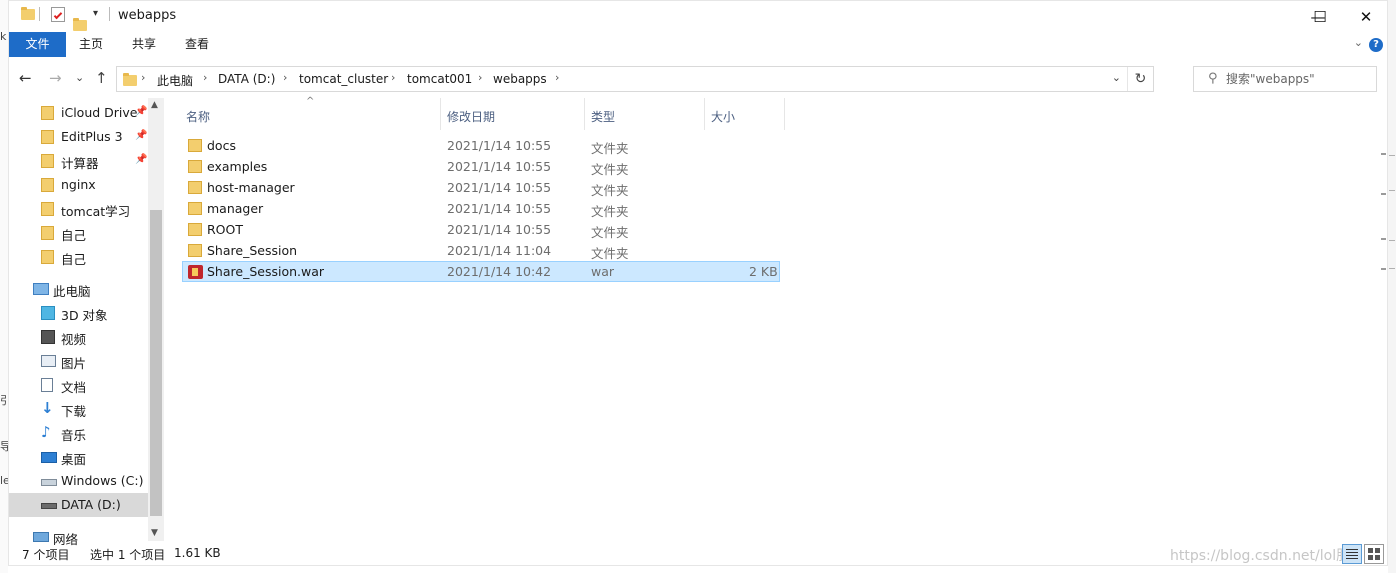 This screenshot has height=573, width=1396. What do you see at coordinates (175, 80) in the screenshot?
I see `breadcrumb-this-pc: 此电脑` at bounding box center [175, 80].